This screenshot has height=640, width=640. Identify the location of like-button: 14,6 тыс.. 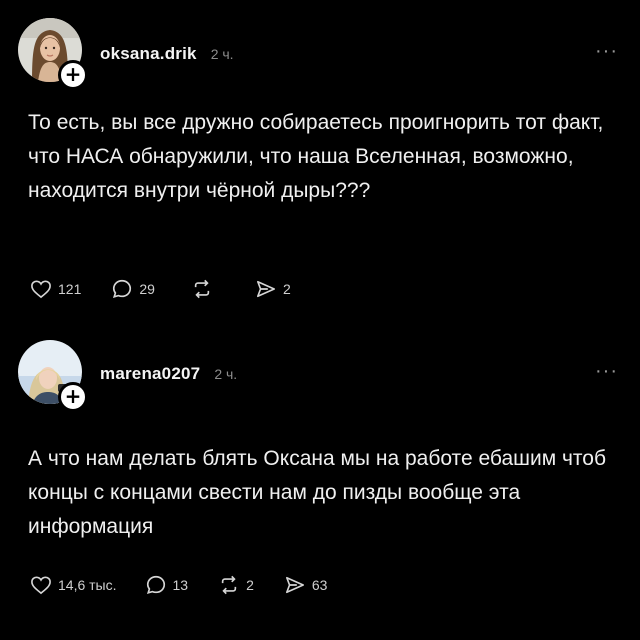
(73, 585).